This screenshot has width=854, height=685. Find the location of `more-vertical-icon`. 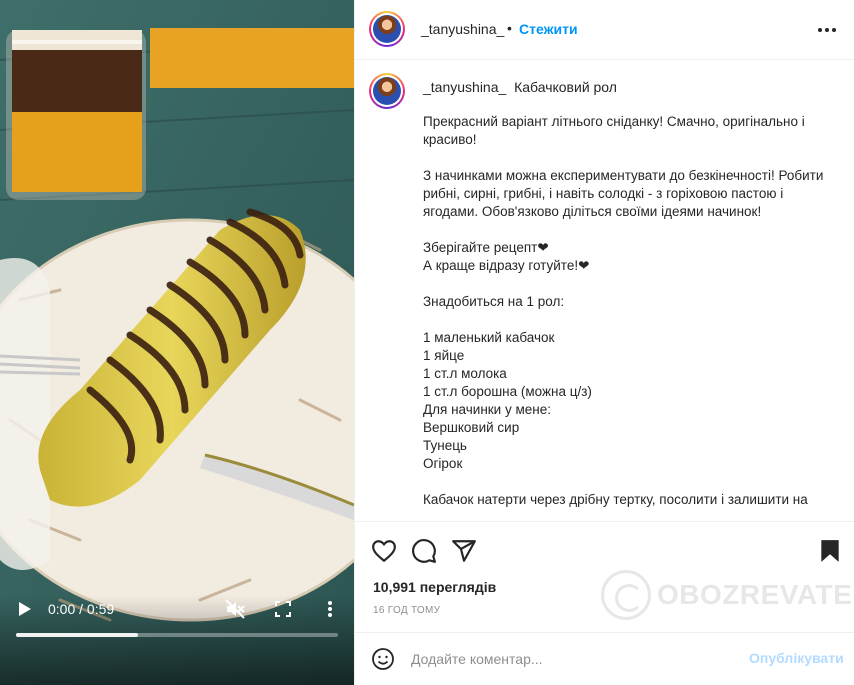

more-vertical-icon is located at coordinates (330, 609).